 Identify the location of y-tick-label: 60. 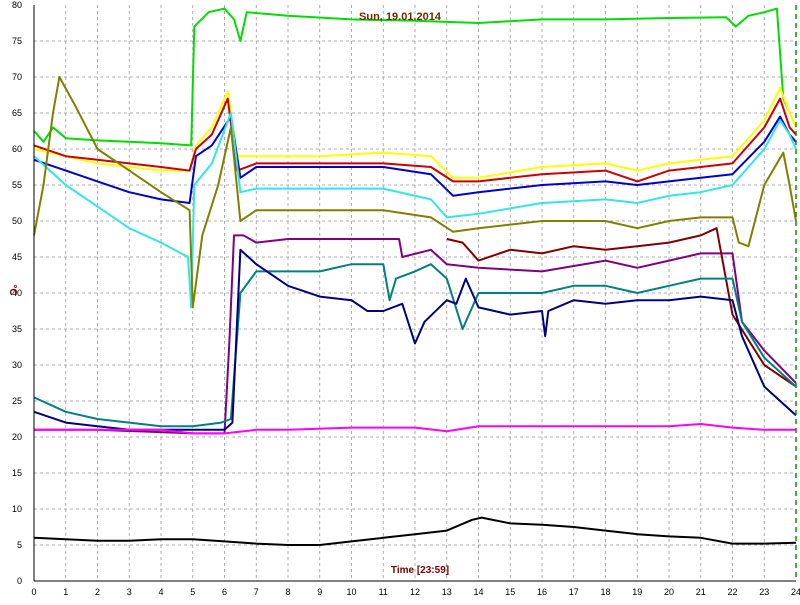
(17, 149).